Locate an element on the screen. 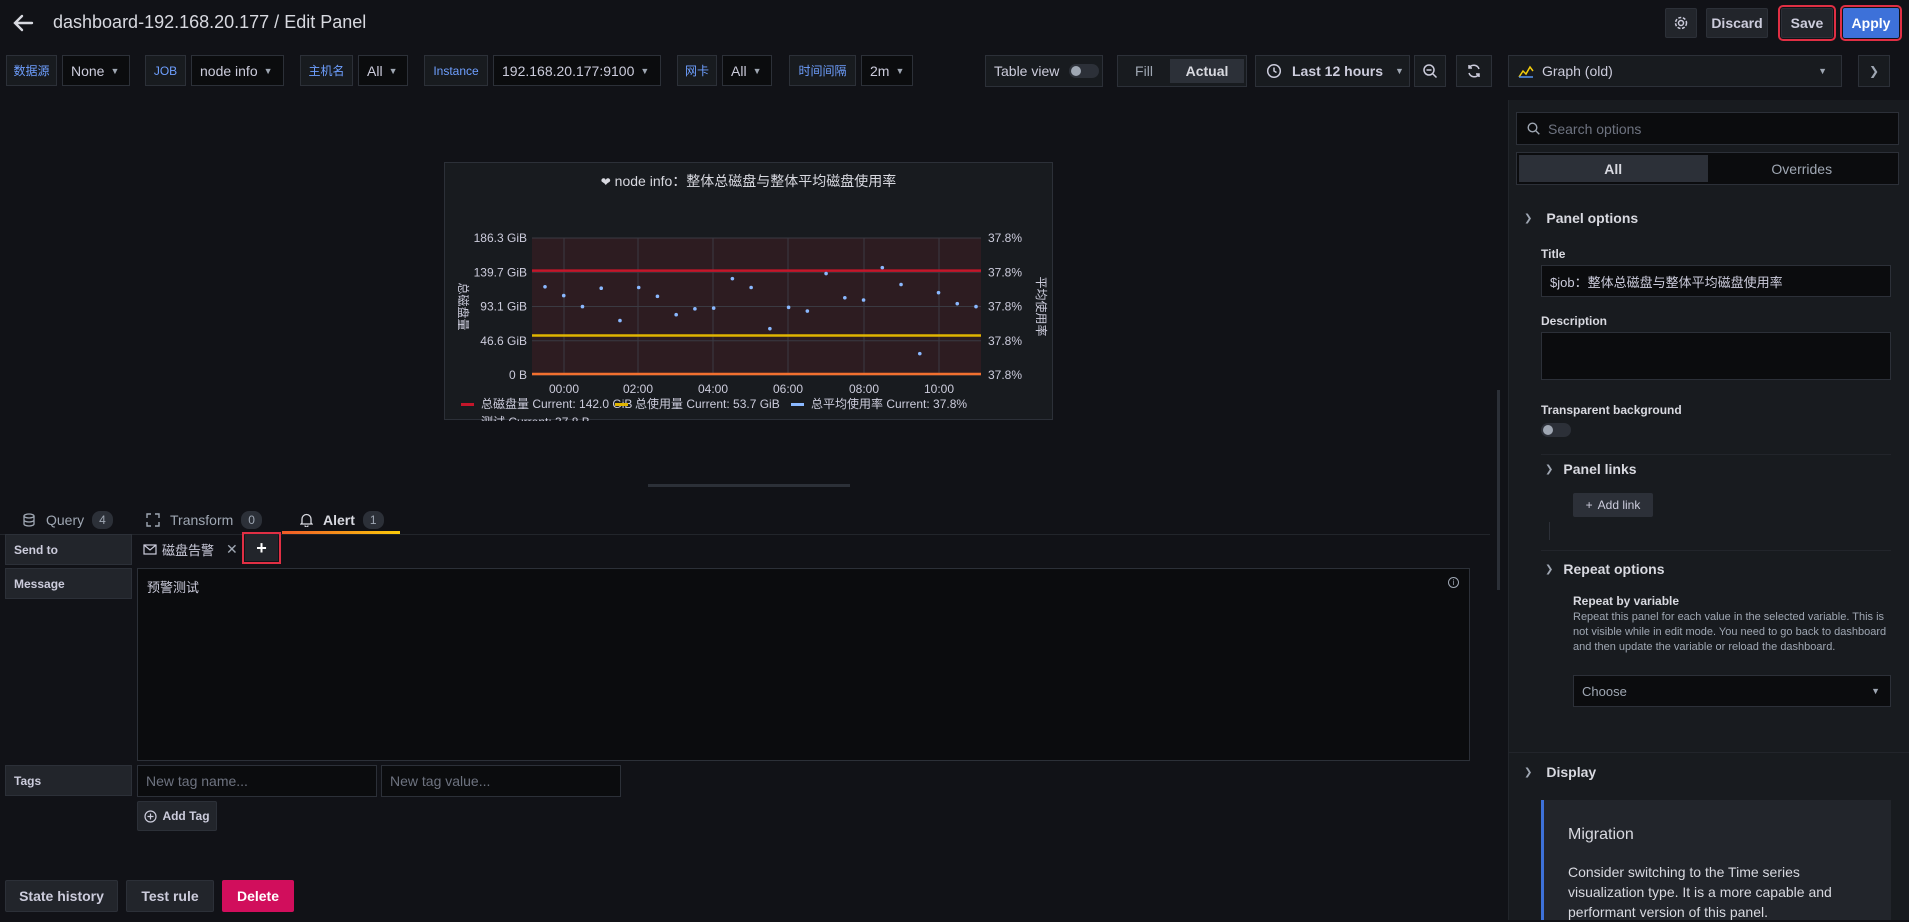  variable-select-job: node info ▼ is located at coordinates (237, 70).